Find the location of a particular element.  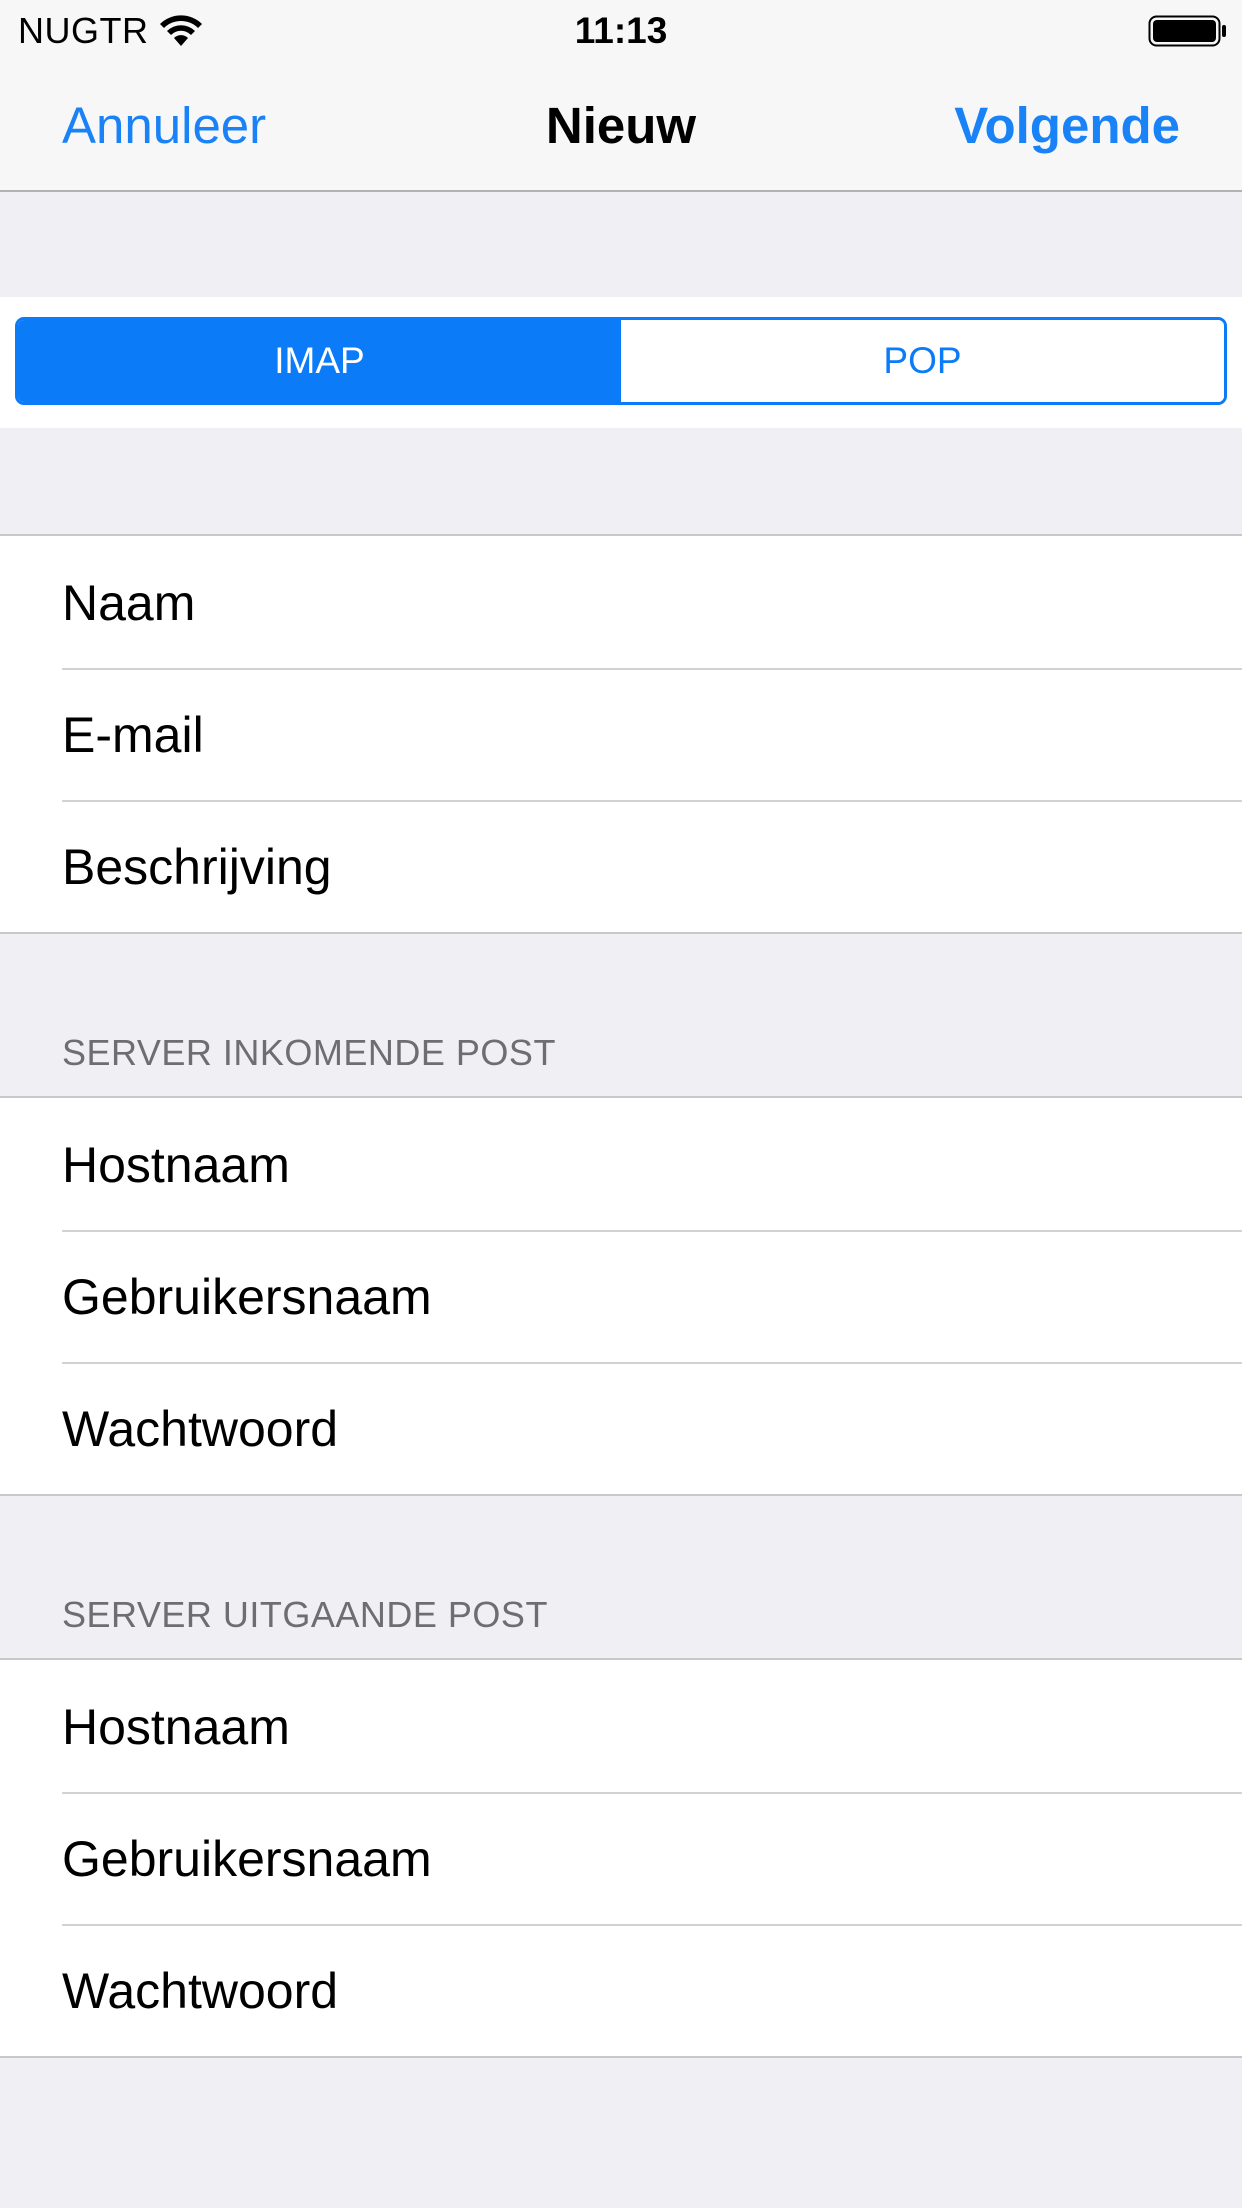

outgoing-username-field: Gebruikersnaam is located at coordinates (621, 1858).